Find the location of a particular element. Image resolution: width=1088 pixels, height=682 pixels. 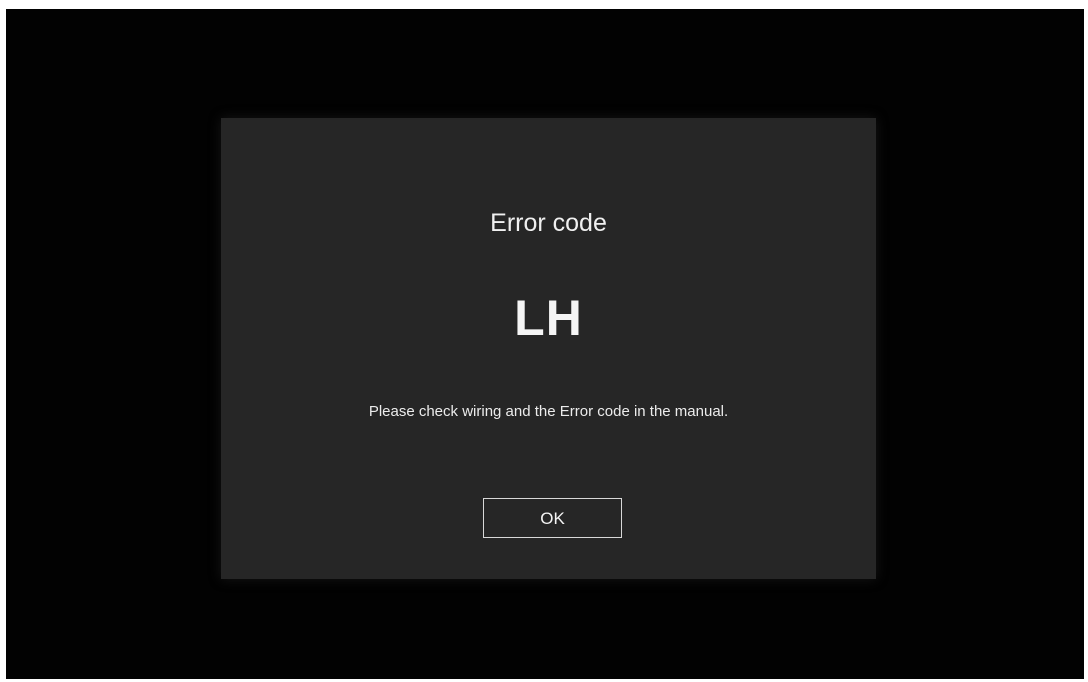

ok-button: OK is located at coordinates (552, 518).